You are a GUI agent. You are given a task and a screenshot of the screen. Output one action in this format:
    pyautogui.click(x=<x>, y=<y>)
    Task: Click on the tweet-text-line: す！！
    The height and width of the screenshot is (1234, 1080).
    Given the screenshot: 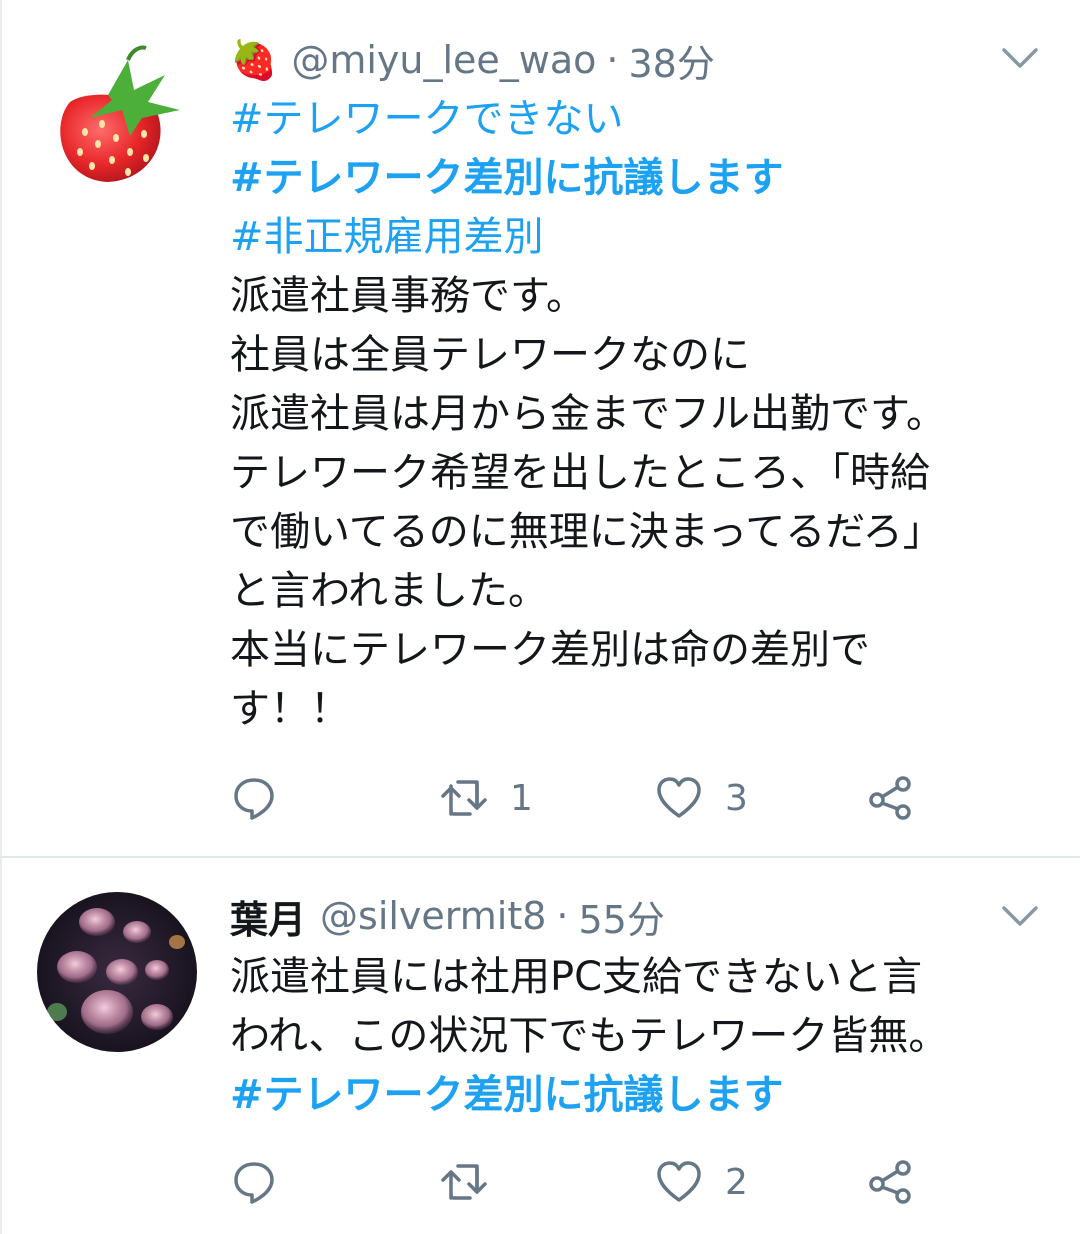 What is the action you would take?
    pyautogui.click(x=290, y=709)
    